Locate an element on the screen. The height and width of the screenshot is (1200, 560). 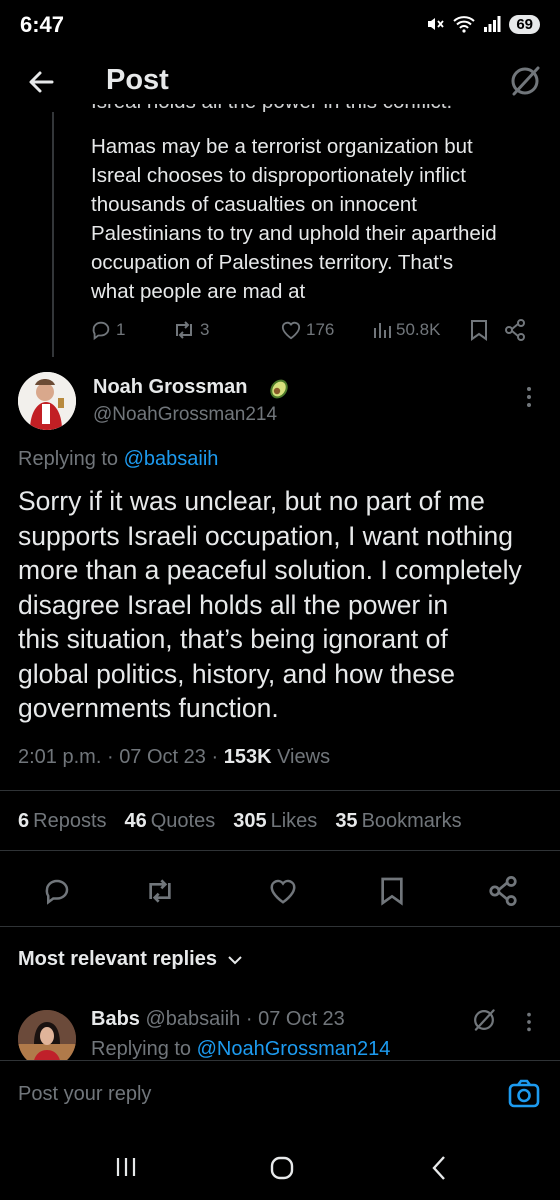
repost-button is located at coordinates (160, 891).